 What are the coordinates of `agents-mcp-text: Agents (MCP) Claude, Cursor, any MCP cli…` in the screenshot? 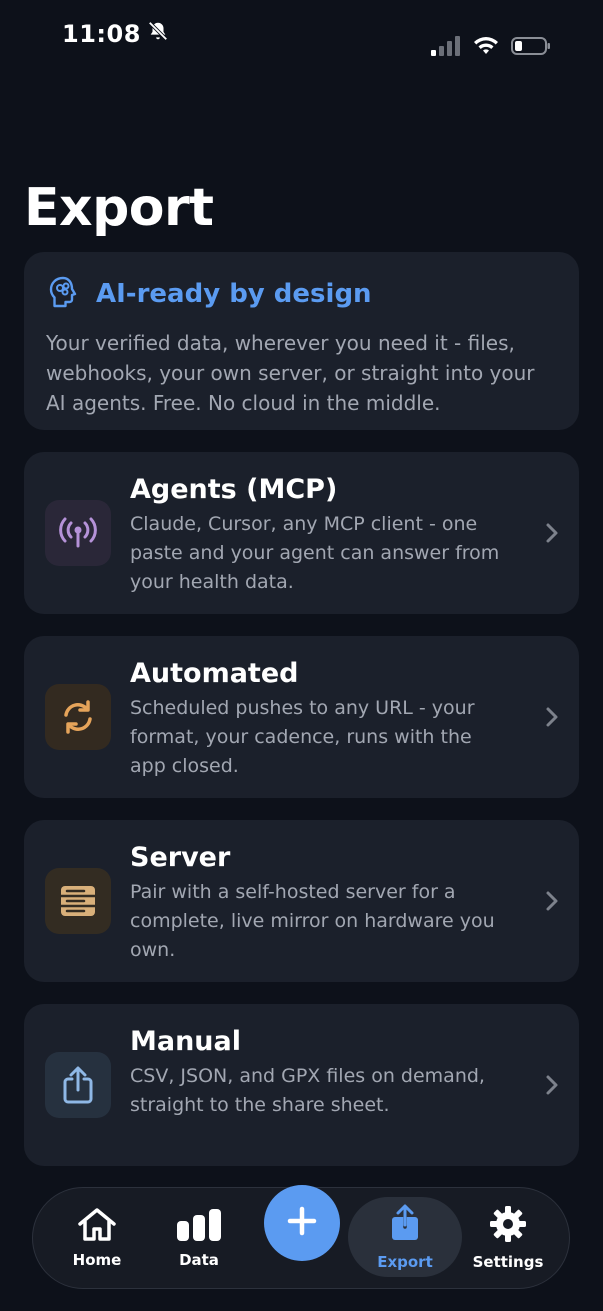 It's located at (320, 534).